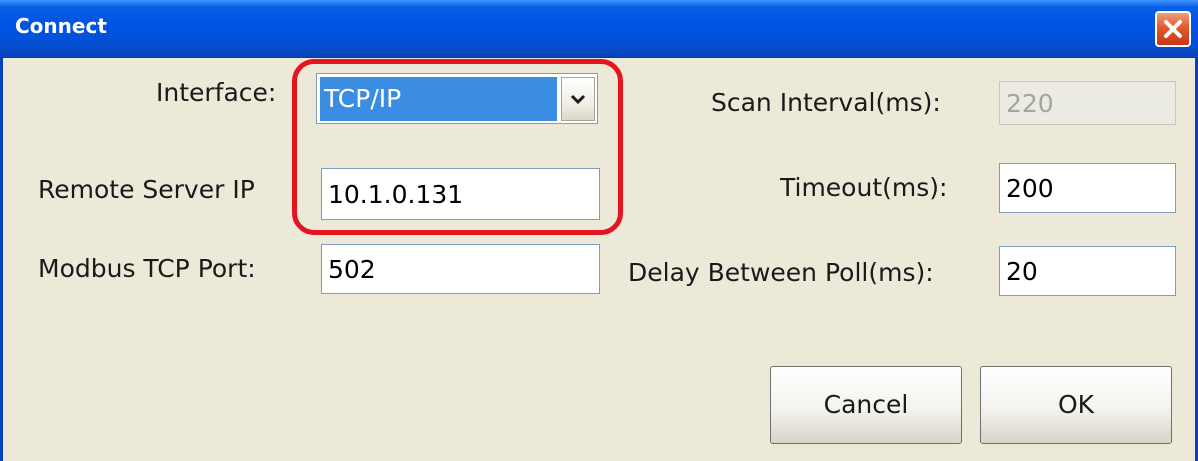  I want to click on delay-between-poll-label: Delay Between Poll(ms):, so click(781, 272).